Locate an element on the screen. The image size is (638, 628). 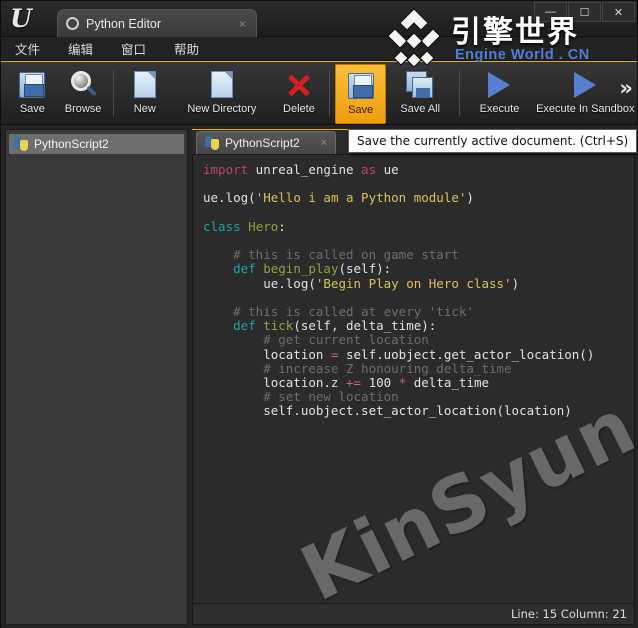
toolbar-button-delete-label: Delete is located at coordinates (299, 109).